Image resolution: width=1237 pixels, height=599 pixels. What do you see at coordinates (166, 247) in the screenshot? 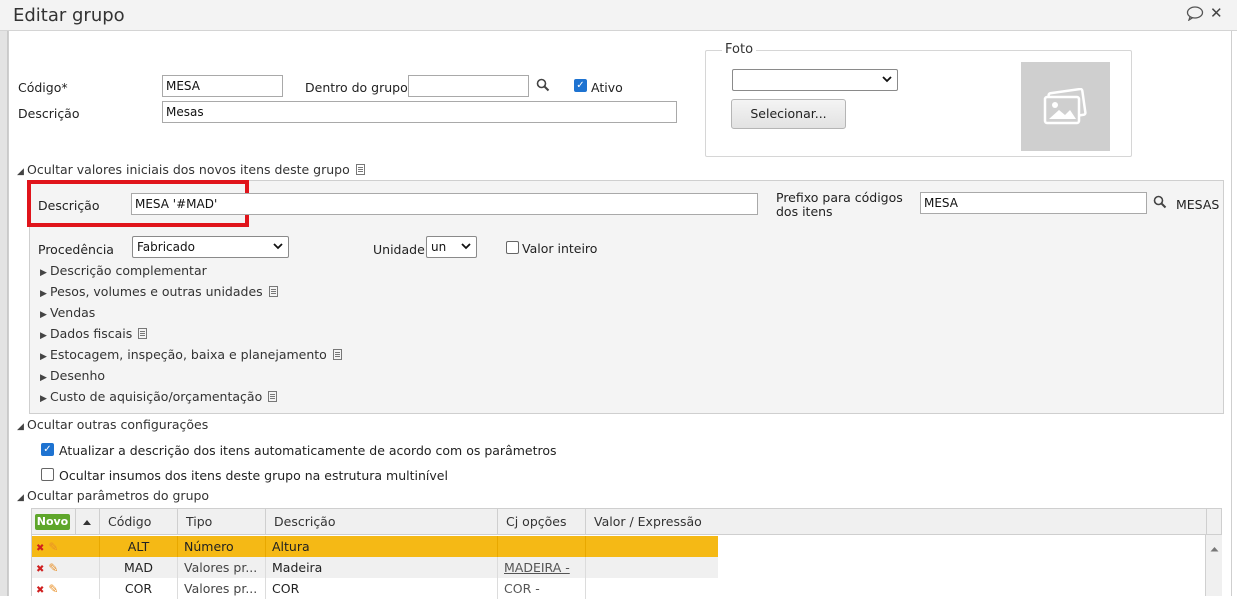
I see `procedencia-select-value: Fabricado` at bounding box center [166, 247].